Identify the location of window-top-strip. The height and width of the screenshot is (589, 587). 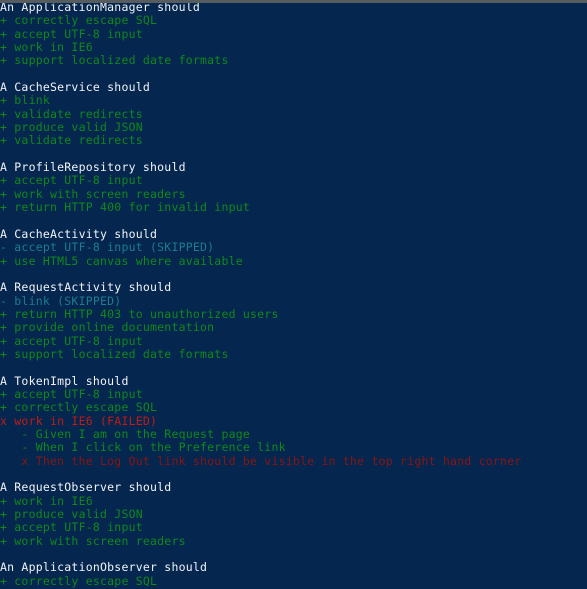
(293, 1).